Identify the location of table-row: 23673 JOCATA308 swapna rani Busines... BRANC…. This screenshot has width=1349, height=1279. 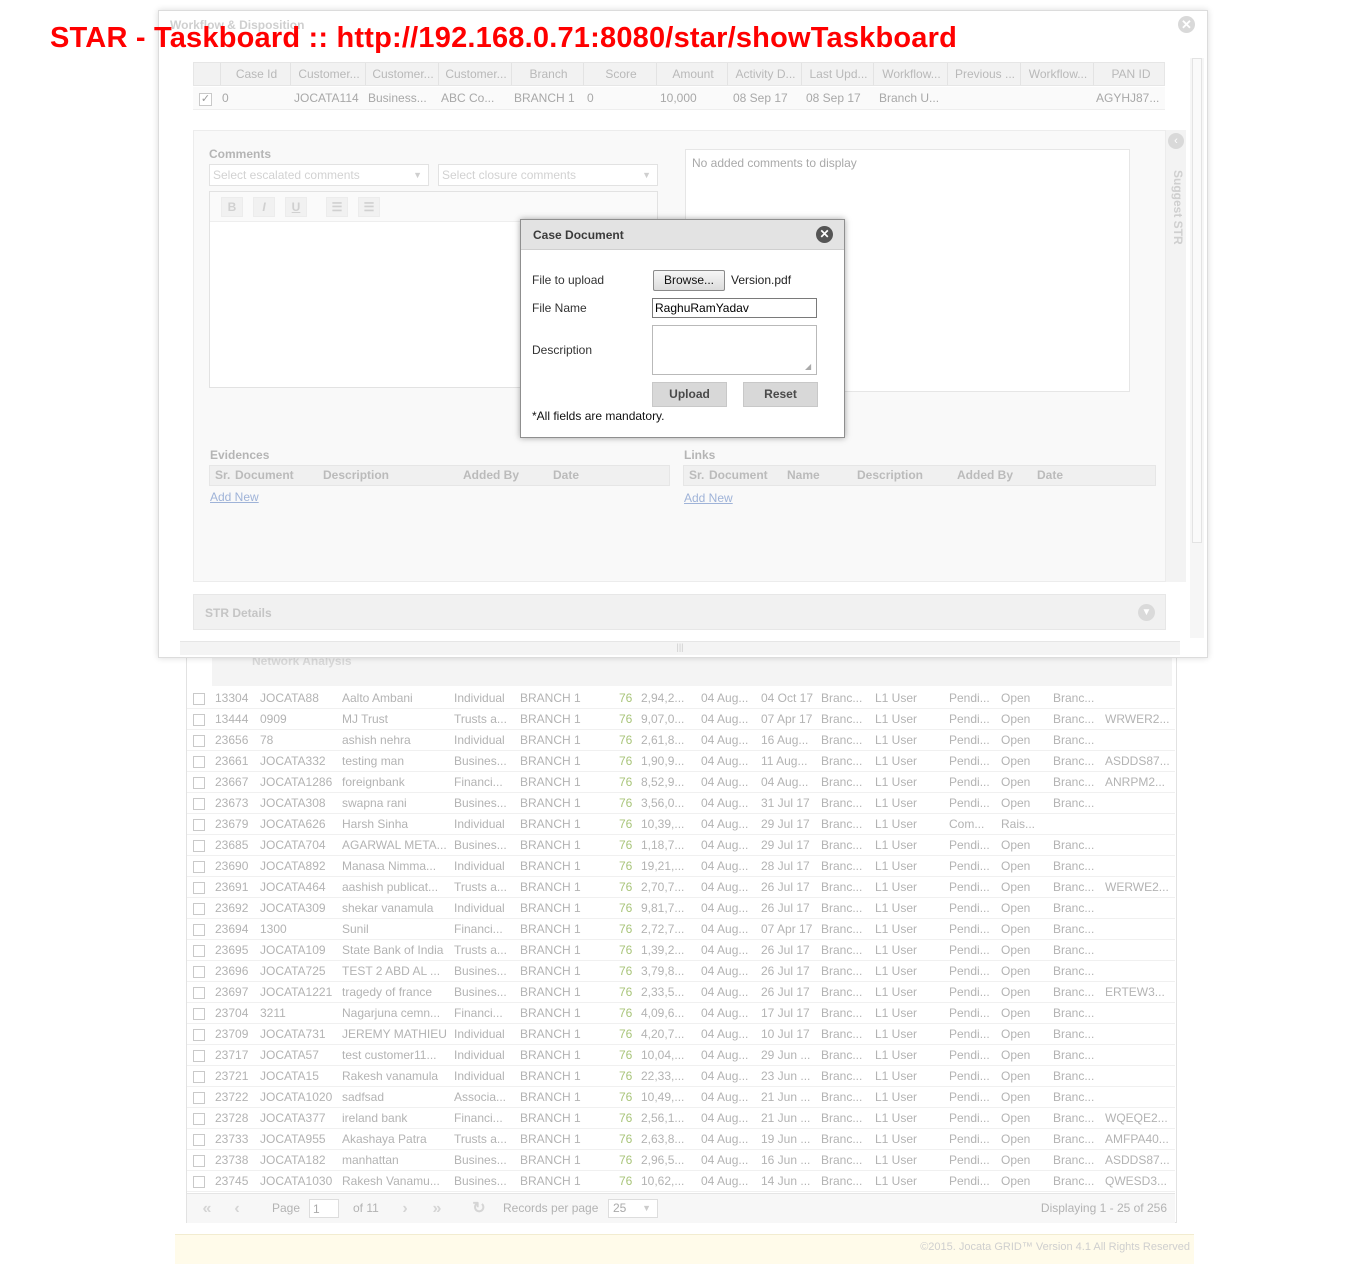
(681, 803).